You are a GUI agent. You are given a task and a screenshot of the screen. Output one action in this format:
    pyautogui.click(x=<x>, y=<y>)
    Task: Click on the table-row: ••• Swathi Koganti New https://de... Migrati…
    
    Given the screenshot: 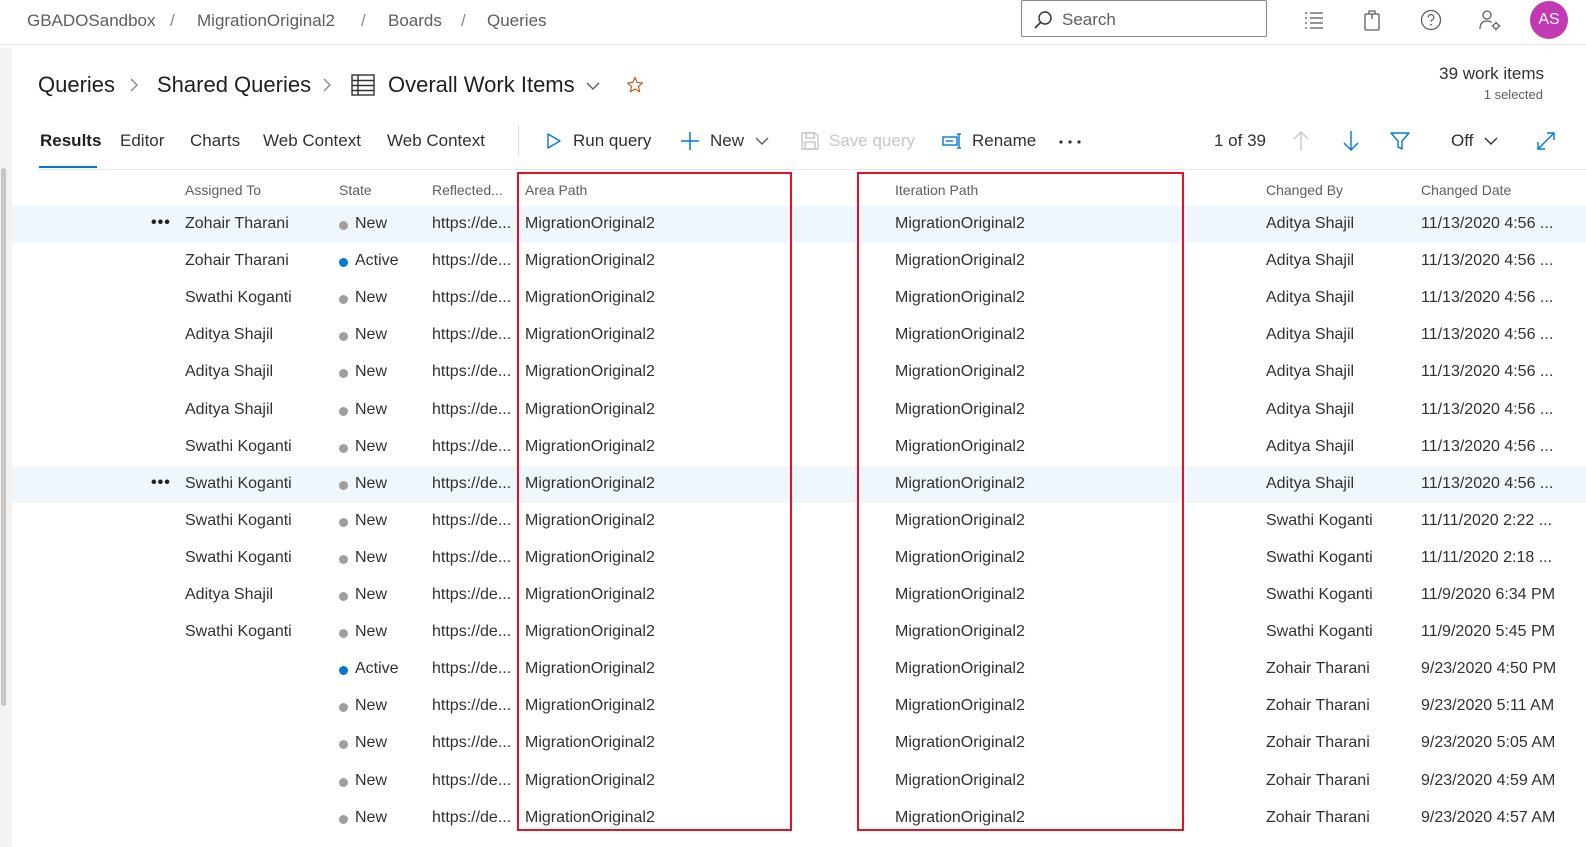 What is the action you would take?
    pyautogui.click(x=799, y=484)
    